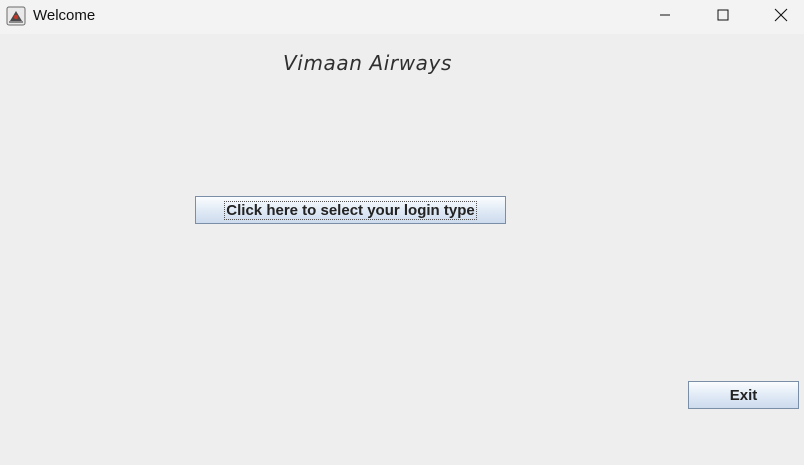 The image size is (804, 465). I want to click on exit-button-label: Exit, so click(743, 395).